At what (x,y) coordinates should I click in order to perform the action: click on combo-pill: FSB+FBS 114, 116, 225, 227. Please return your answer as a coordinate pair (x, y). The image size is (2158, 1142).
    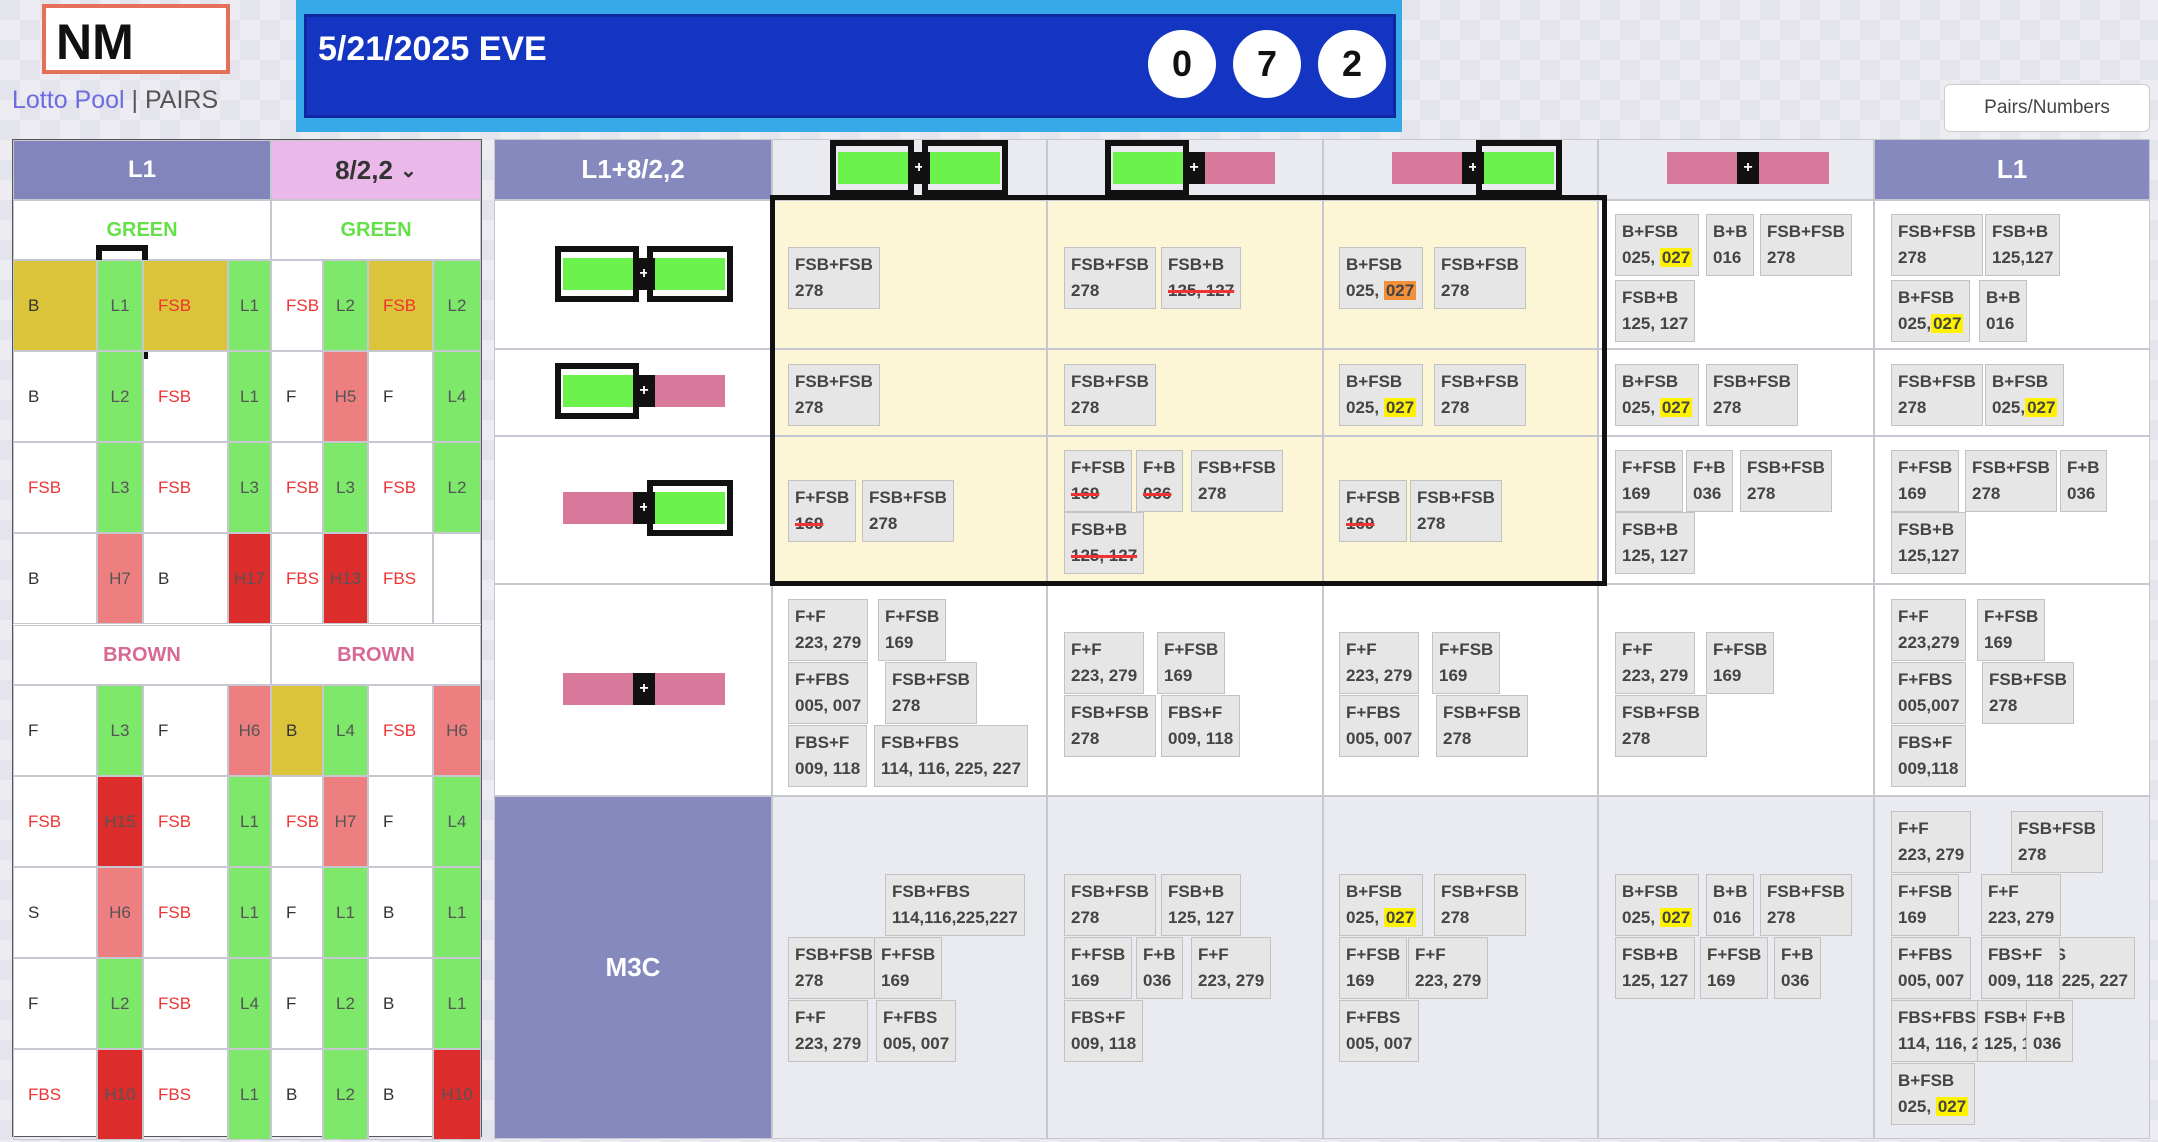
    Looking at the image, I should click on (951, 756).